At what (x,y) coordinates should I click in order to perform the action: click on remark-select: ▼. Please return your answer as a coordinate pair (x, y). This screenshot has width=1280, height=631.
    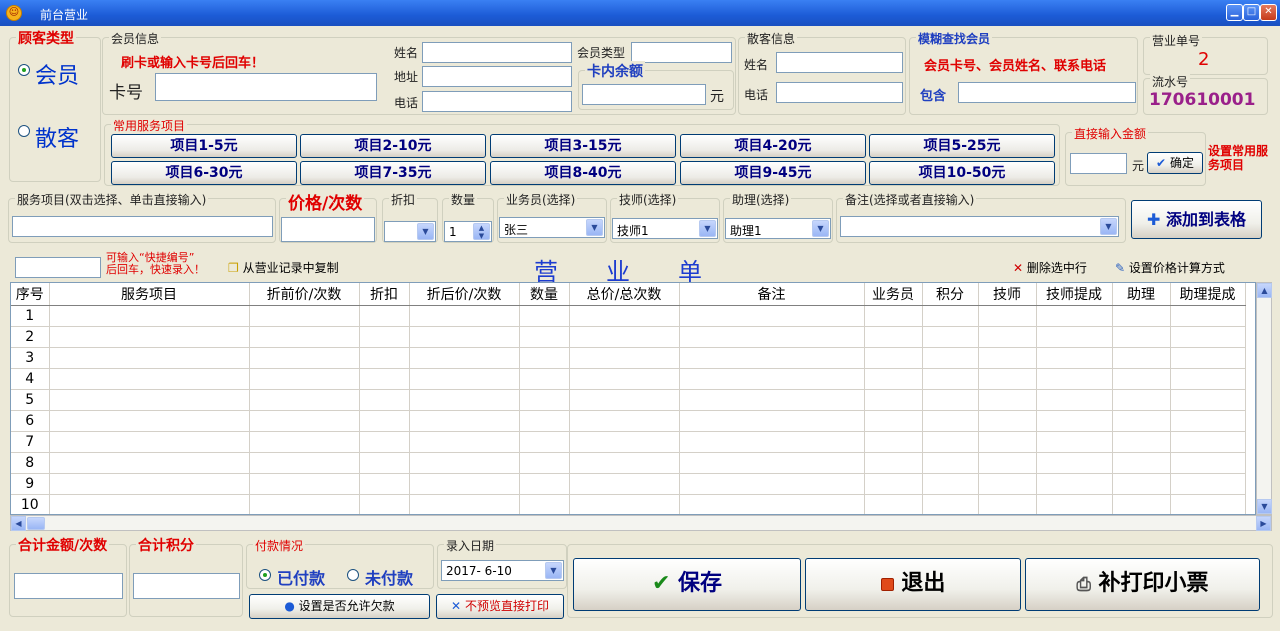
    Looking at the image, I should click on (979, 226).